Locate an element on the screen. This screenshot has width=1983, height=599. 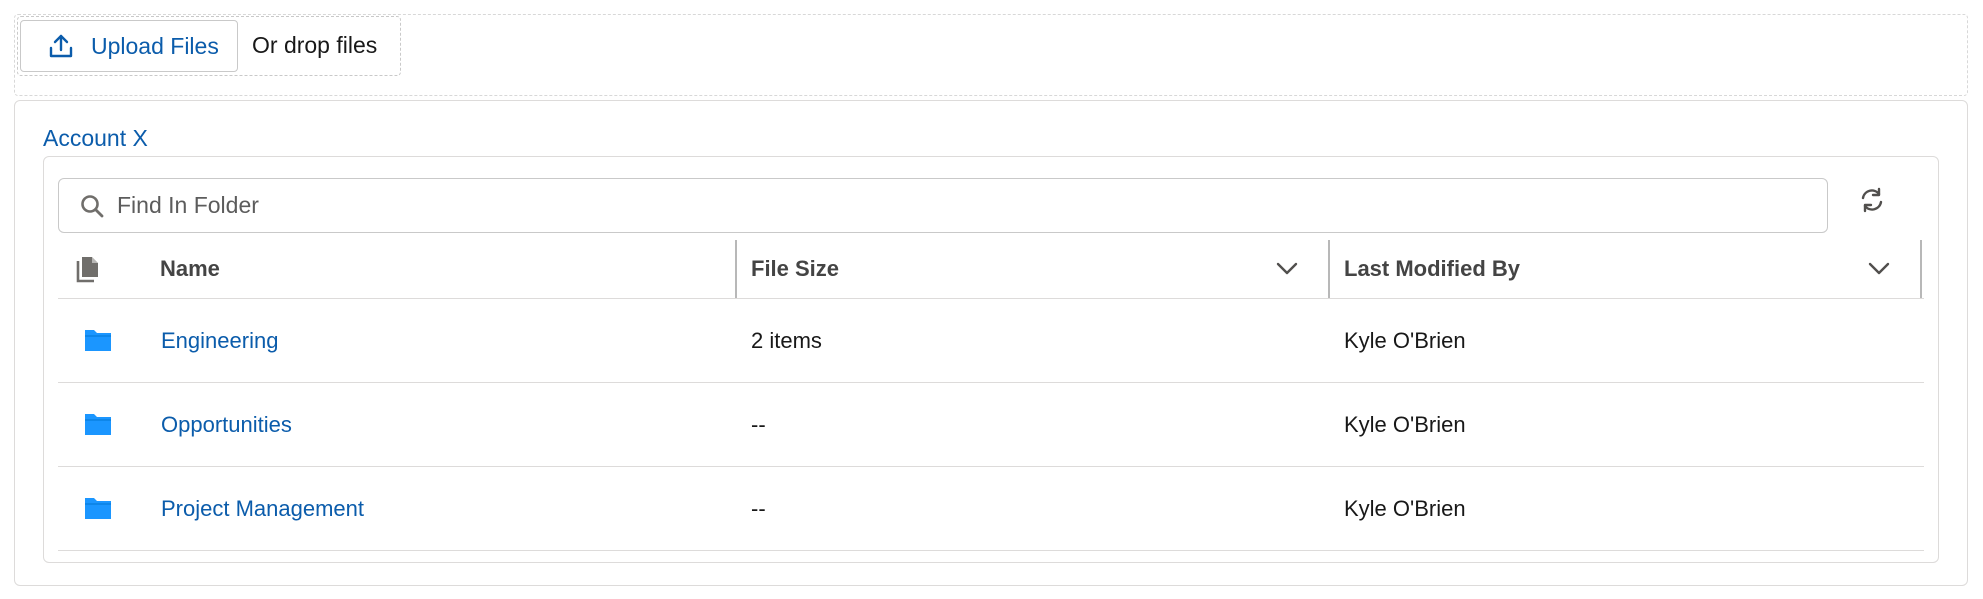
refresh-button is located at coordinates (1872, 202).